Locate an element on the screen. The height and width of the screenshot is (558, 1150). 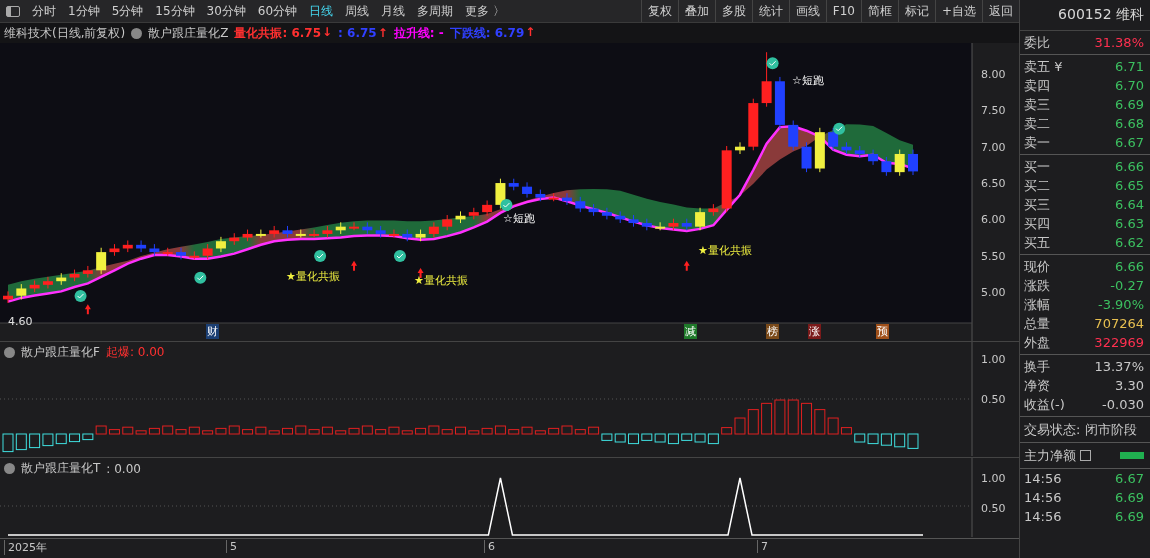
quote-label: 卖五 ¥ is located at coordinates (1043, 66).